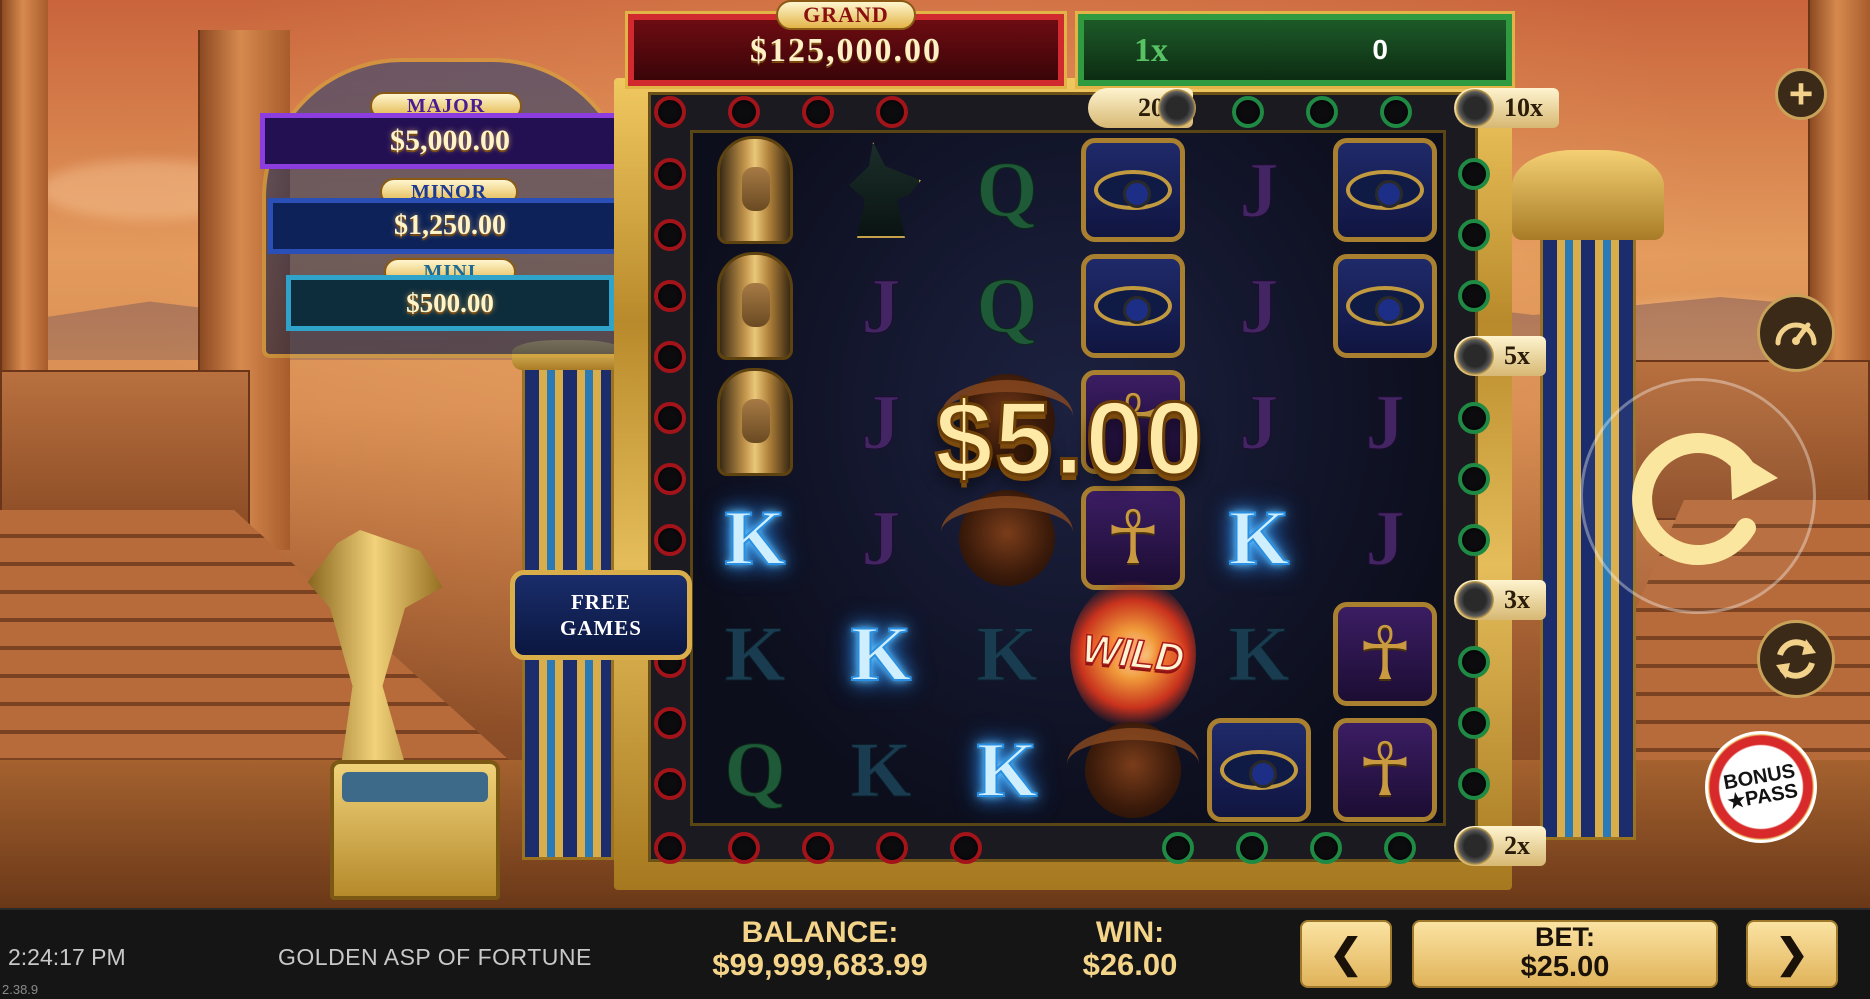 This screenshot has height=999, width=1870. Describe the element at coordinates (415, 830) in the screenshot. I see `treasure-chest-icon` at that location.